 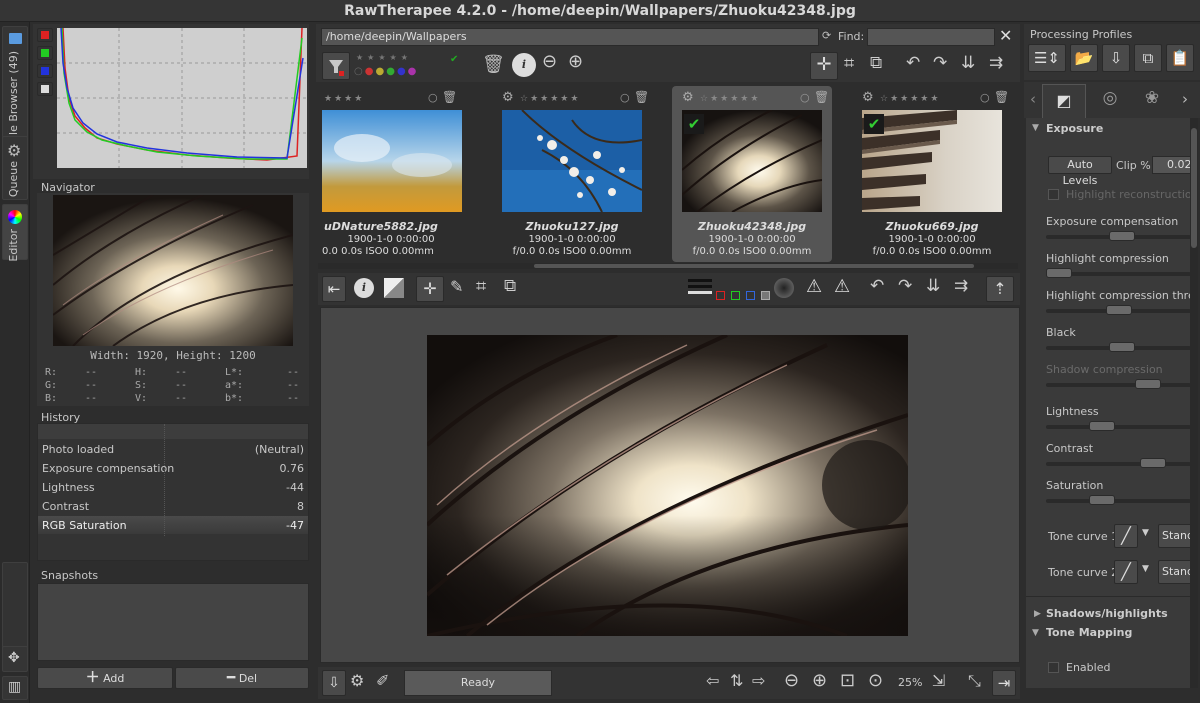 I want to click on exposure-section-title: Exposure, so click(x=1074, y=128).